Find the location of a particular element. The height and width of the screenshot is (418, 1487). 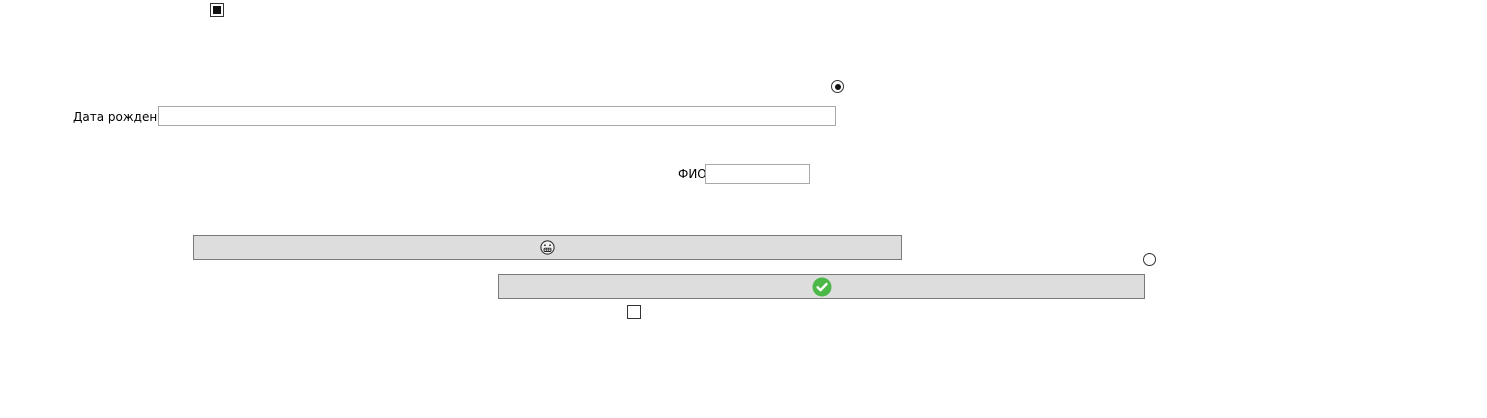

grimacing-face-icon is located at coordinates (547, 247).